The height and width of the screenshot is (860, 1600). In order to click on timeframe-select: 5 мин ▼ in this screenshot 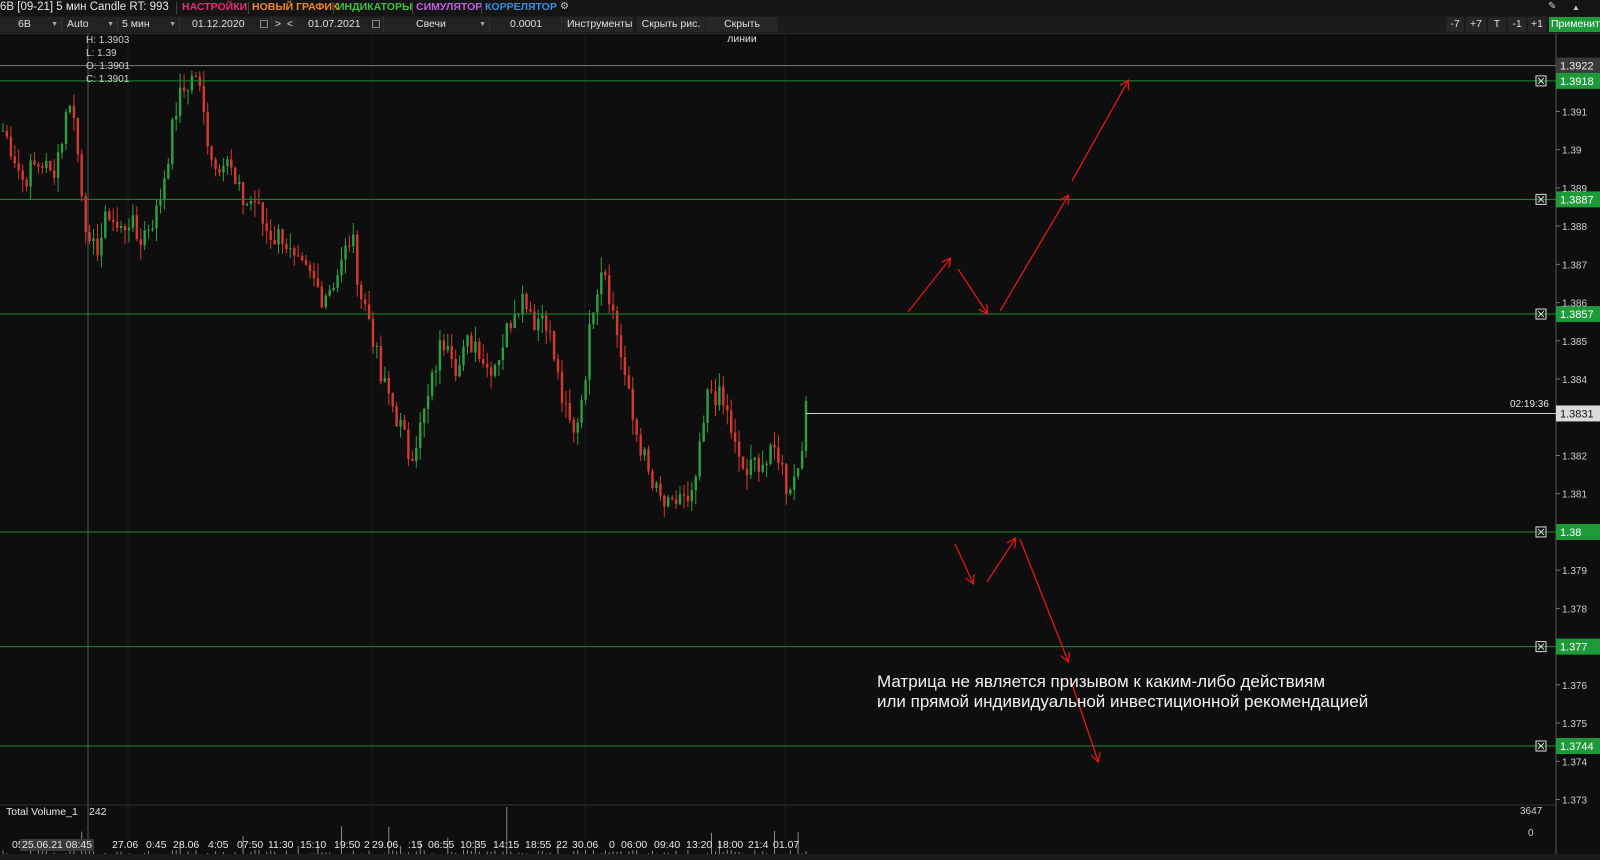, I will do `click(149, 24)`.